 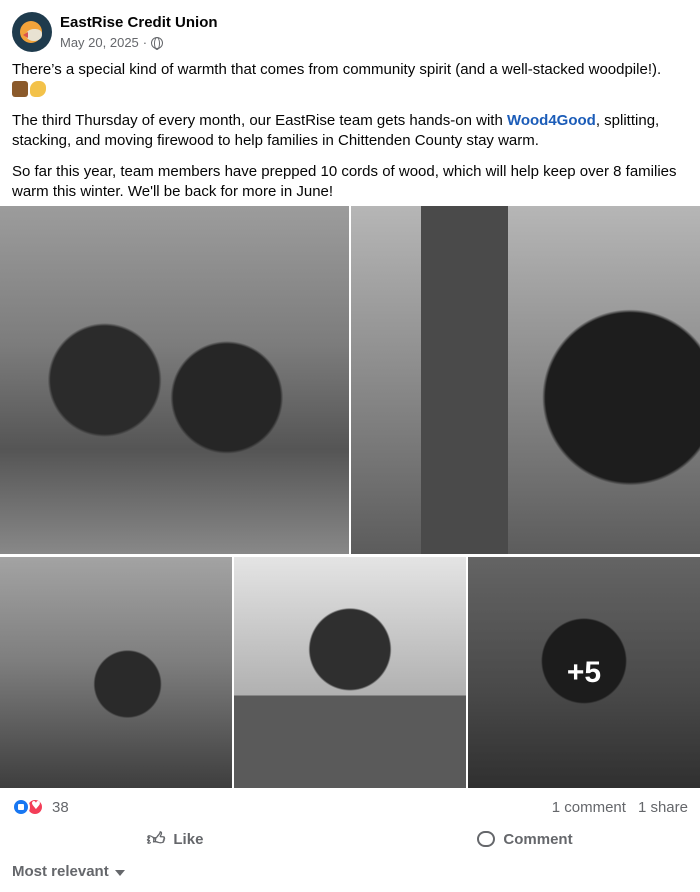 I want to click on engagement-counts: 1 comment 1 share, so click(x=620, y=807).